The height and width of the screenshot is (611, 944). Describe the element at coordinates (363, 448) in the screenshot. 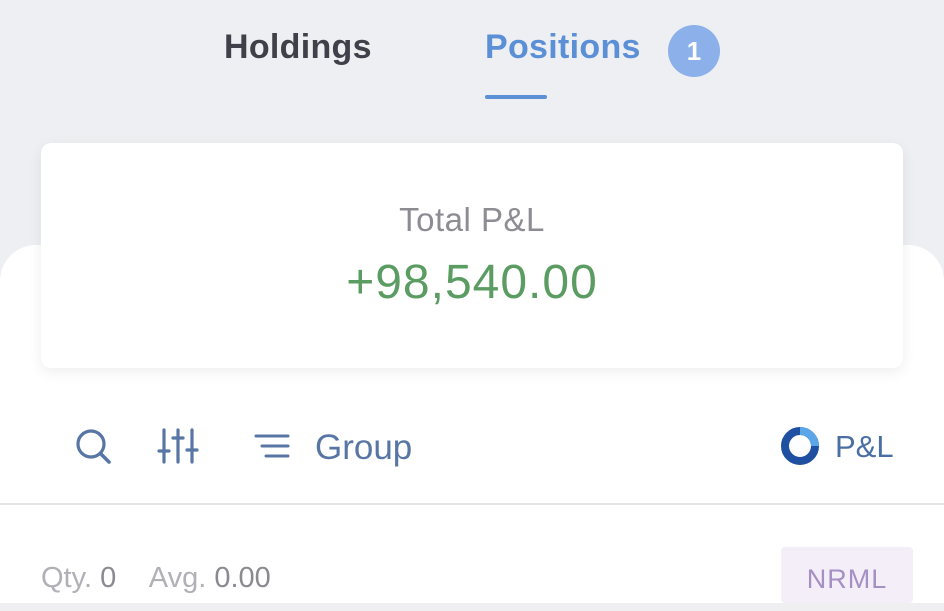

I see `group-button: Group` at that location.